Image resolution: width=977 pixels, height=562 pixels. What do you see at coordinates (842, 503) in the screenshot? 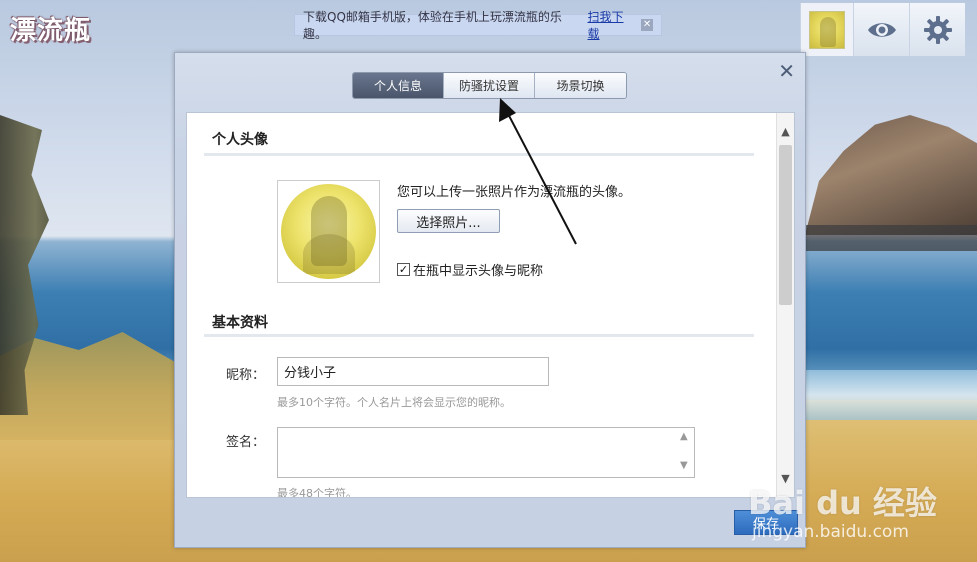
I see `watermark-top: Bai du 经验` at bounding box center [842, 503].